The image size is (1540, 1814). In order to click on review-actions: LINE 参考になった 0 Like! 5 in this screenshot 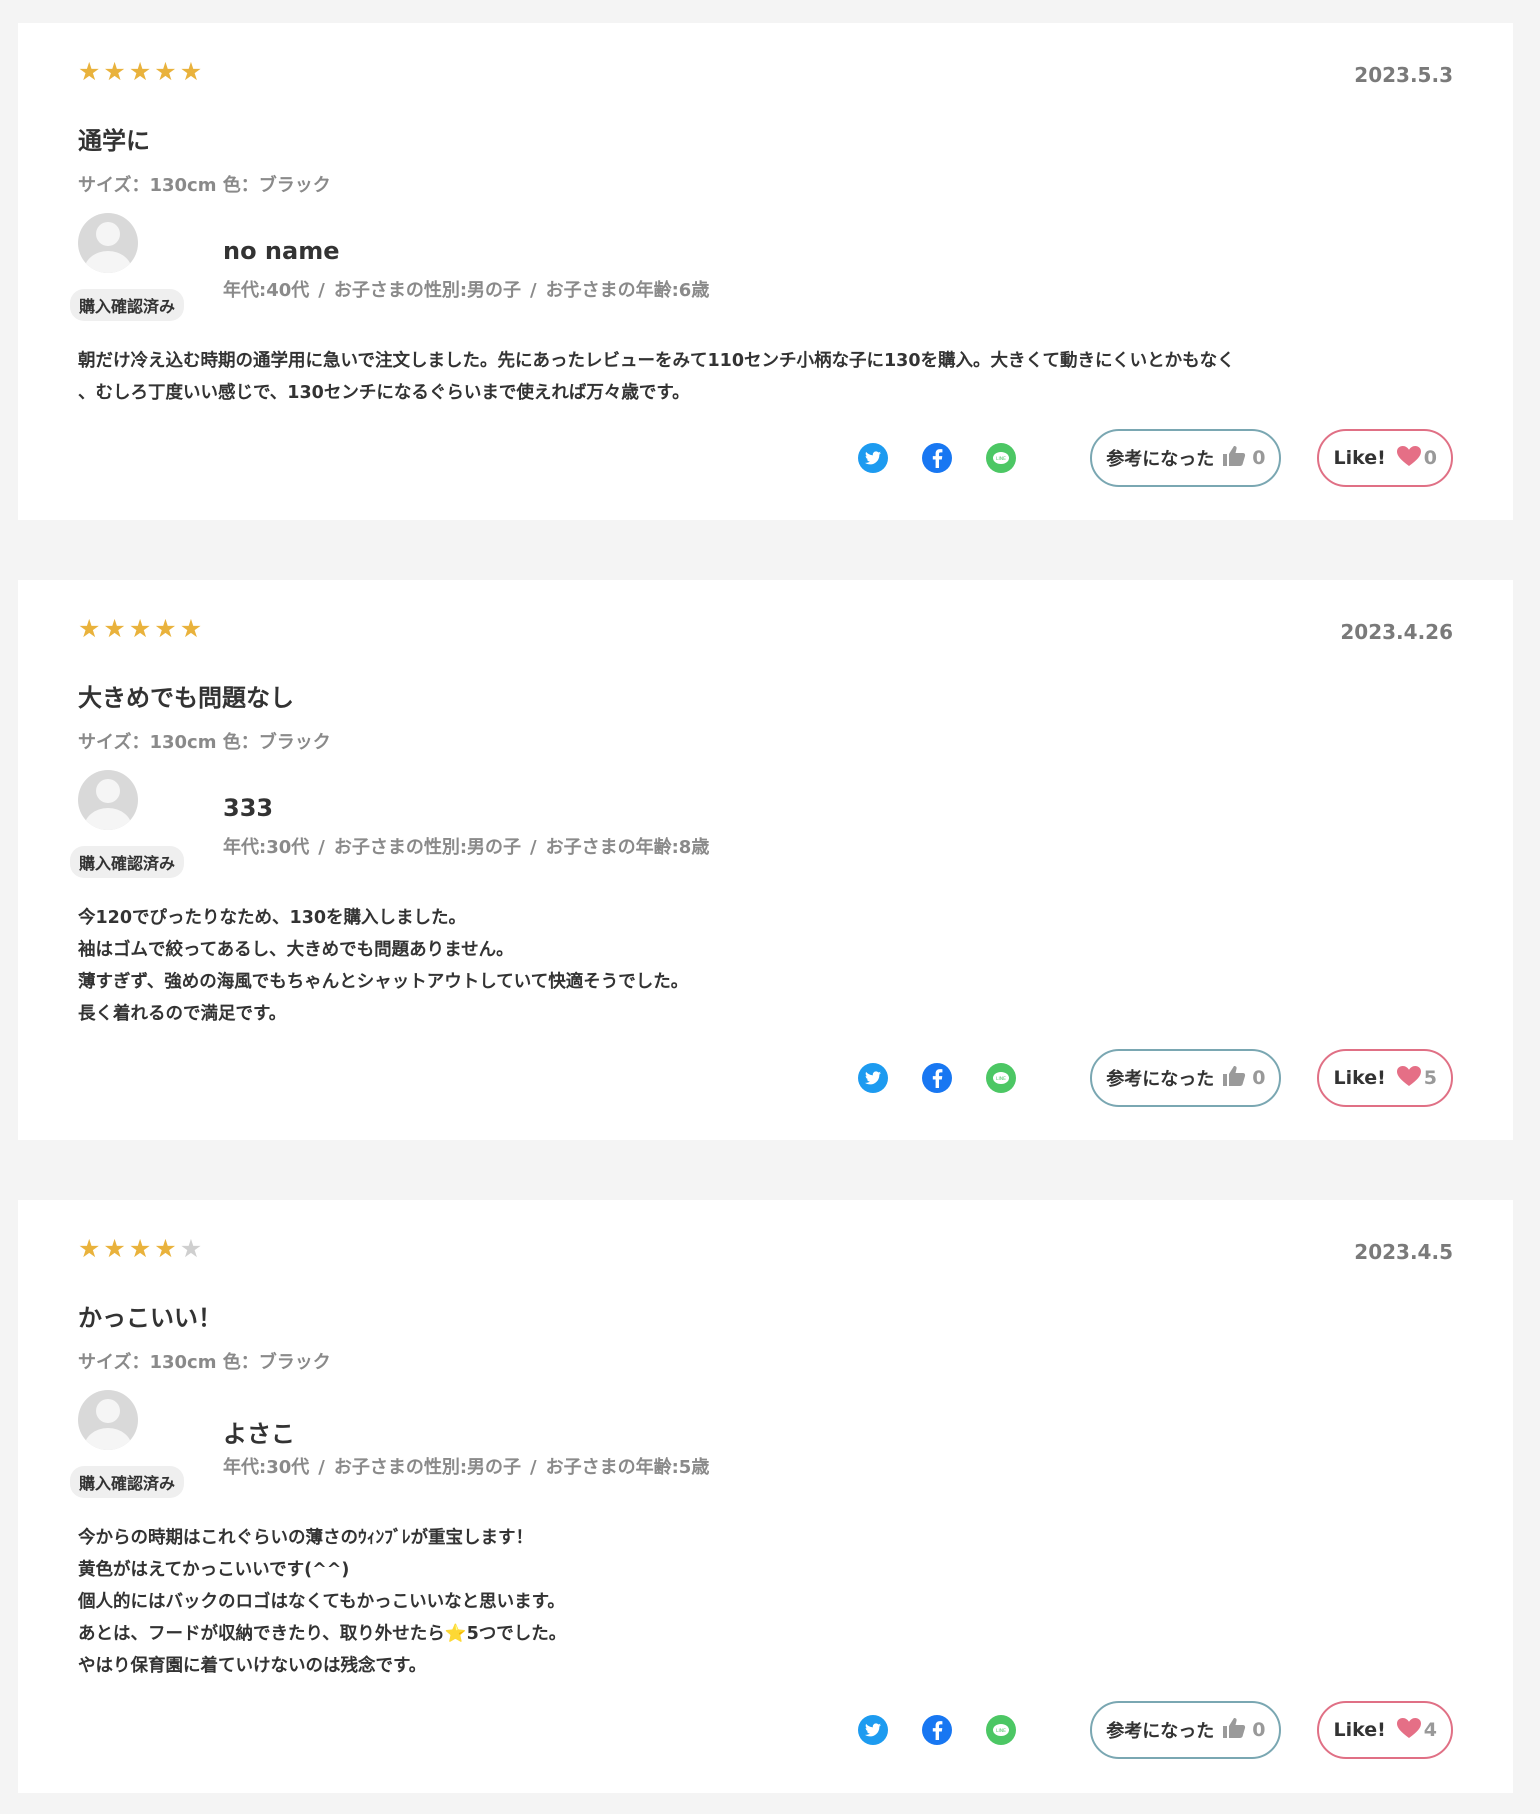, I will do `click(1155, 1078)`.